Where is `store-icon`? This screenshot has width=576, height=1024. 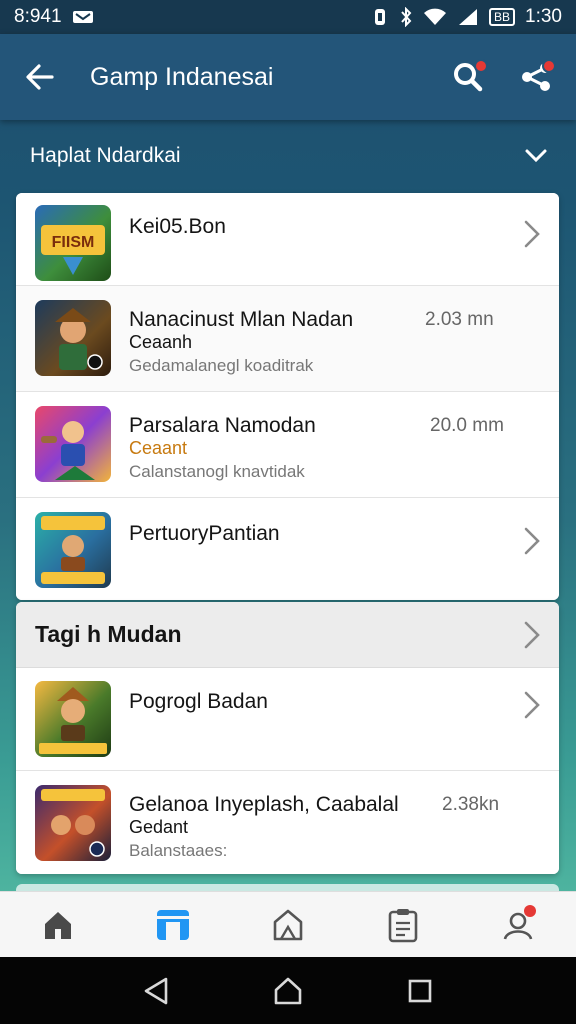 store-icon is located at coordinates (172, 924).